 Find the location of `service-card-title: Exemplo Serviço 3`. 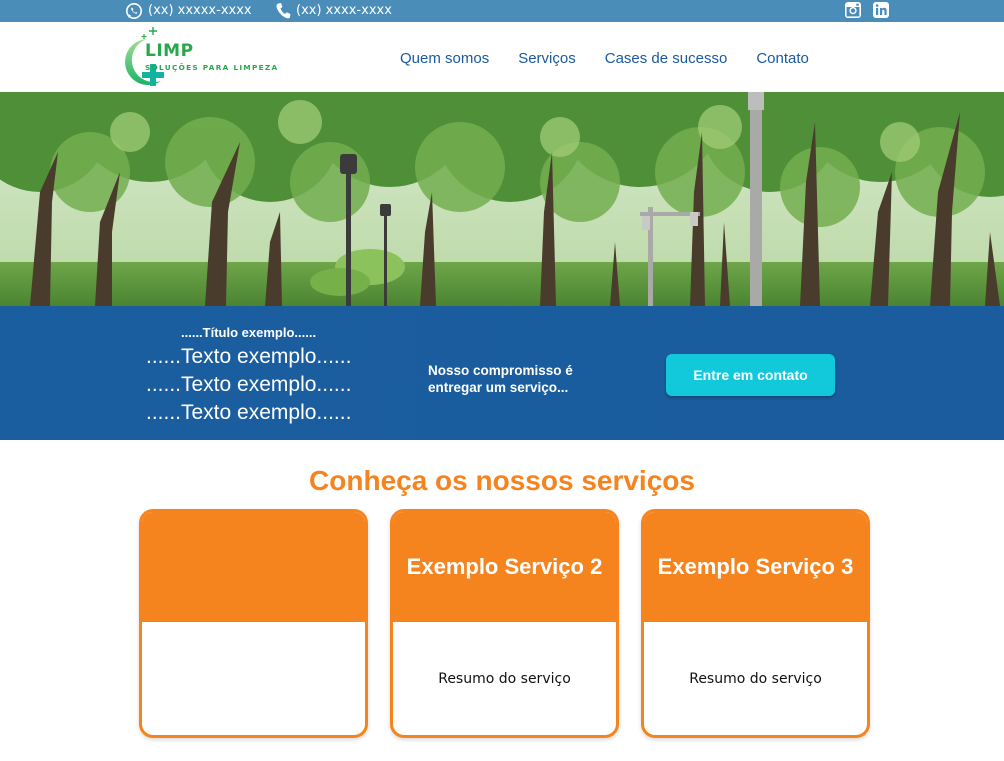

service-card-title: Exemplo Serviço 3 is located at coordinates (755, 567).